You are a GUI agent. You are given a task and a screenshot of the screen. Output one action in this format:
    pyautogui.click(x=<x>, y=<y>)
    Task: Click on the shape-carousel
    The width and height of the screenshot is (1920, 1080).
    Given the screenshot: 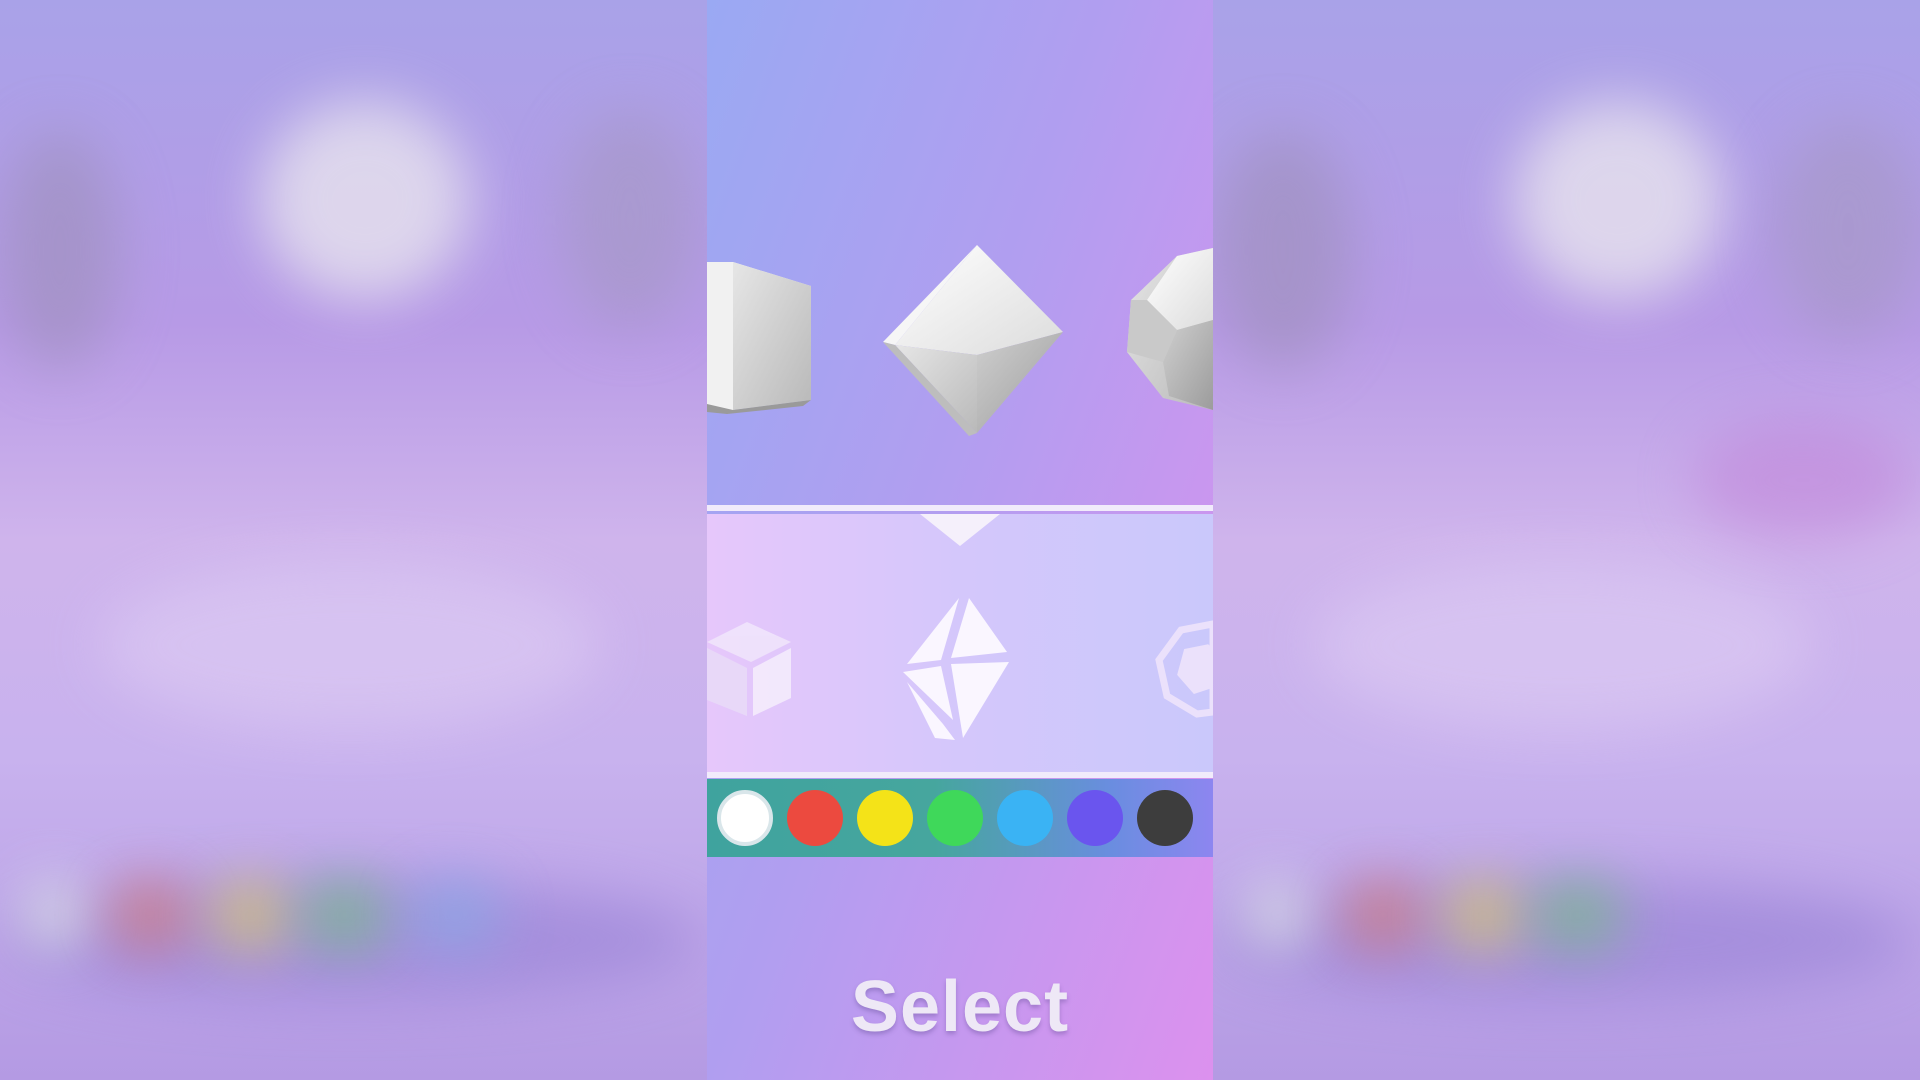 What is the action you would take?
    pyautogui.click(x=960, y=252)
    